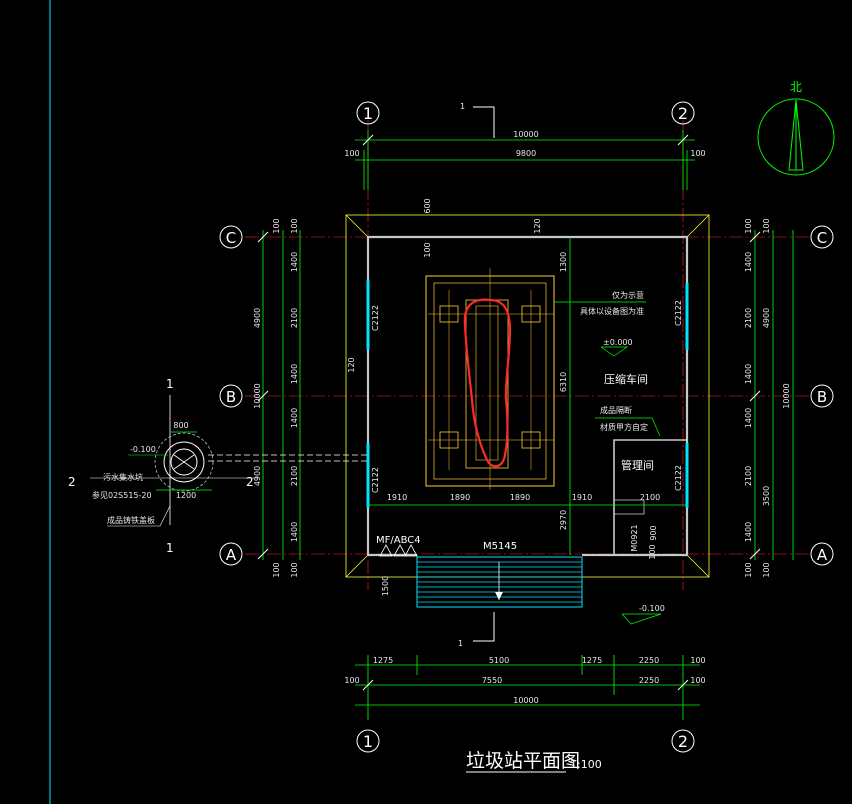 The width and height of the screenshot is (852, 804). I want to click on drawing-title: 垃圾站平面图 1:100, so click(534, 761).